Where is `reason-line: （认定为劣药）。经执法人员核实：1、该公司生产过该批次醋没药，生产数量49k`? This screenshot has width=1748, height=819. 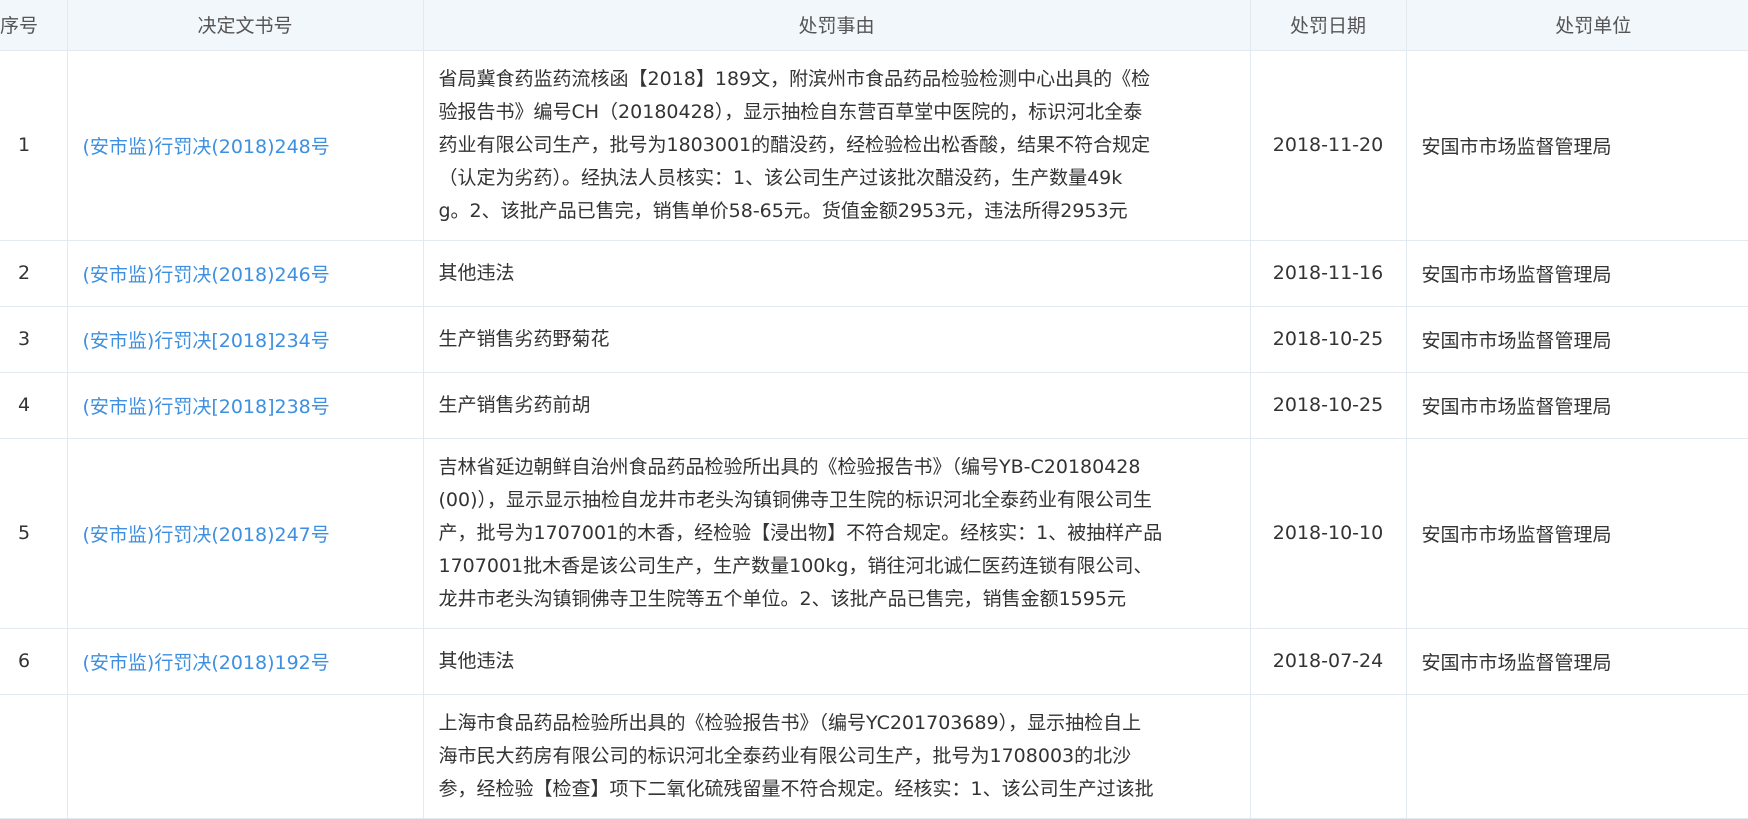 reason-line: （认定为劣药）。经执法人员核实：1、该公司生产过该批次醋没药，生产数量49k is located at coordinates (780, 177).